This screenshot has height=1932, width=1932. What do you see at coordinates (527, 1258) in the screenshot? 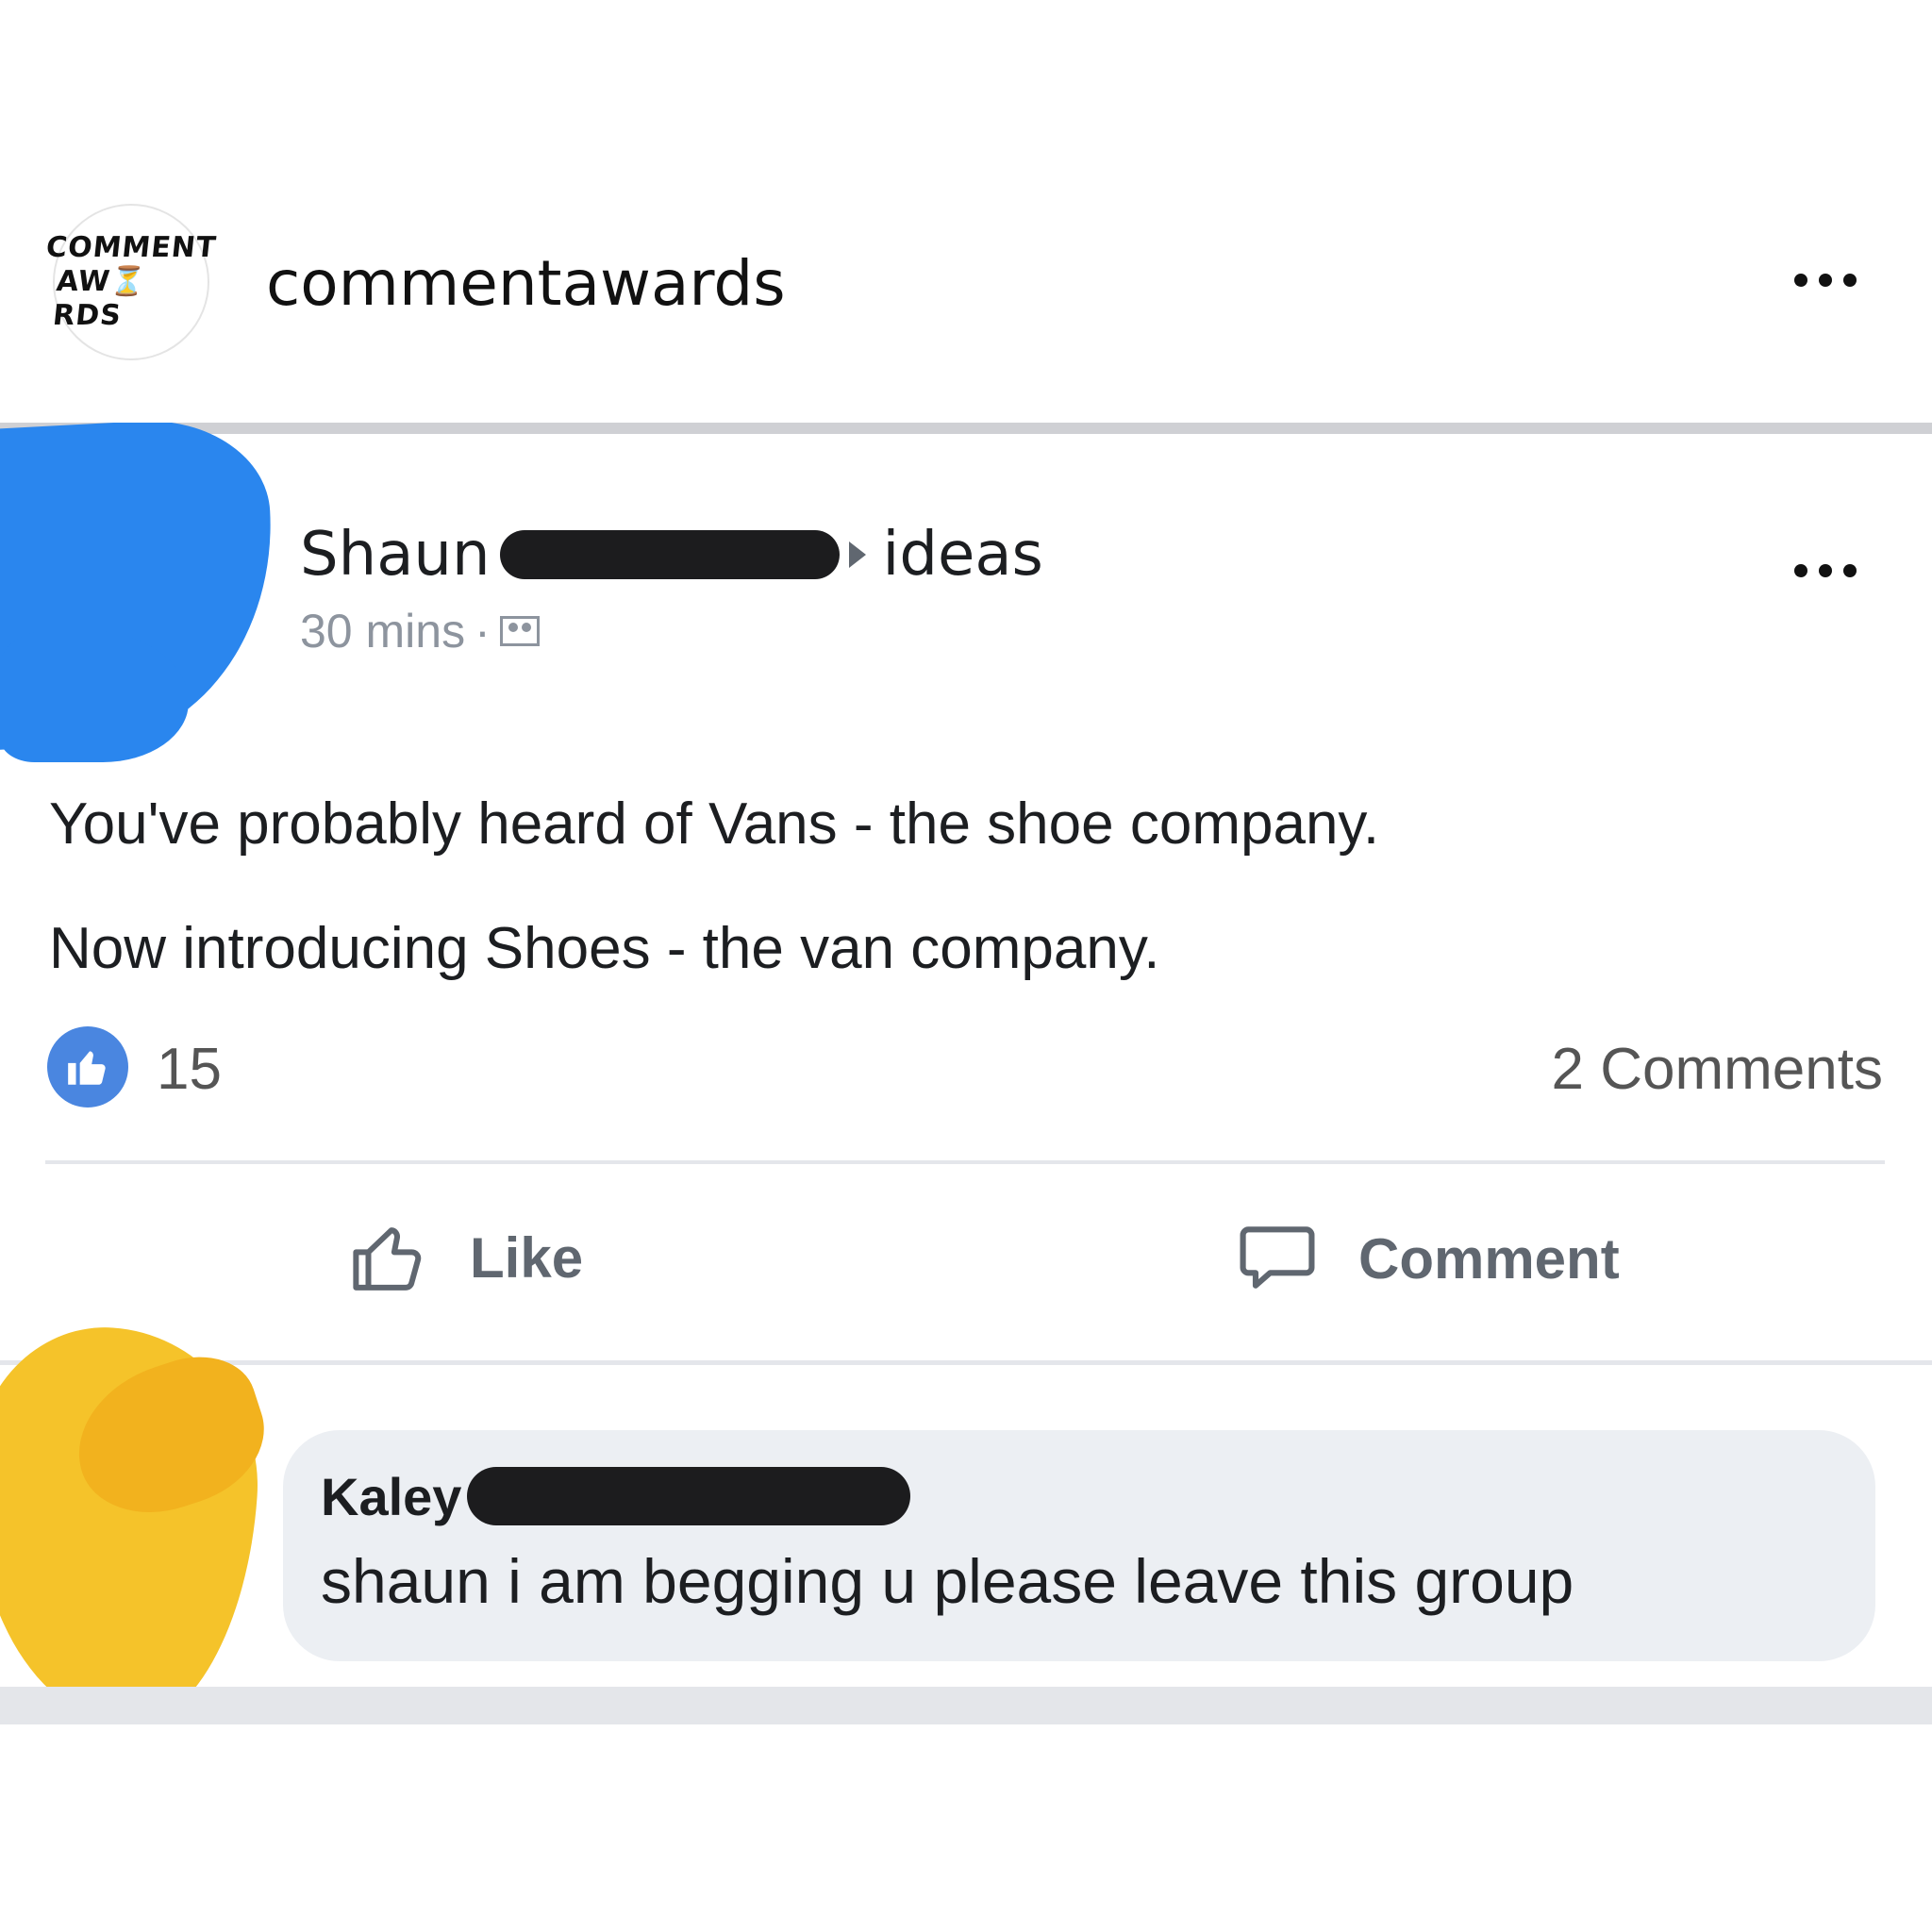
I see `like-button-label: Like` at bounding box center [527, 1258].